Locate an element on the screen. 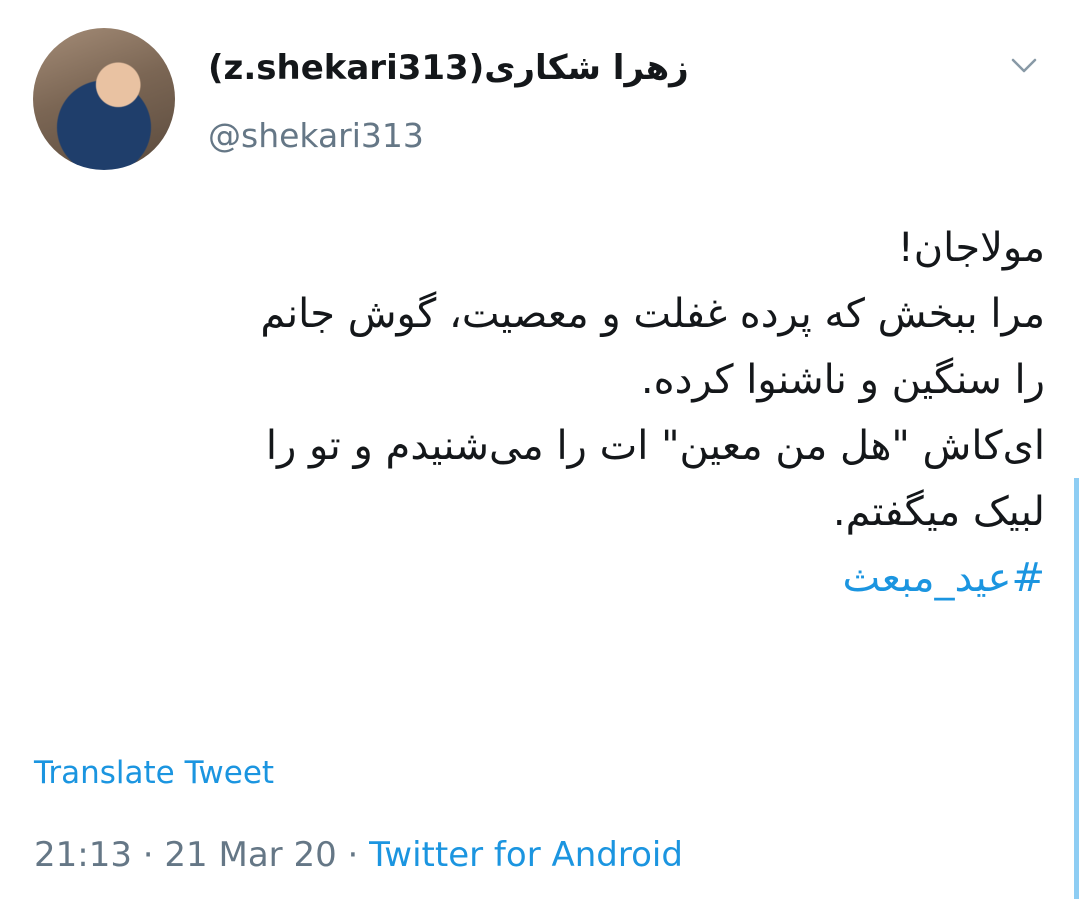  display-name: زهرا شکاری(z.shekari313) is located at coordinates (448, 68).